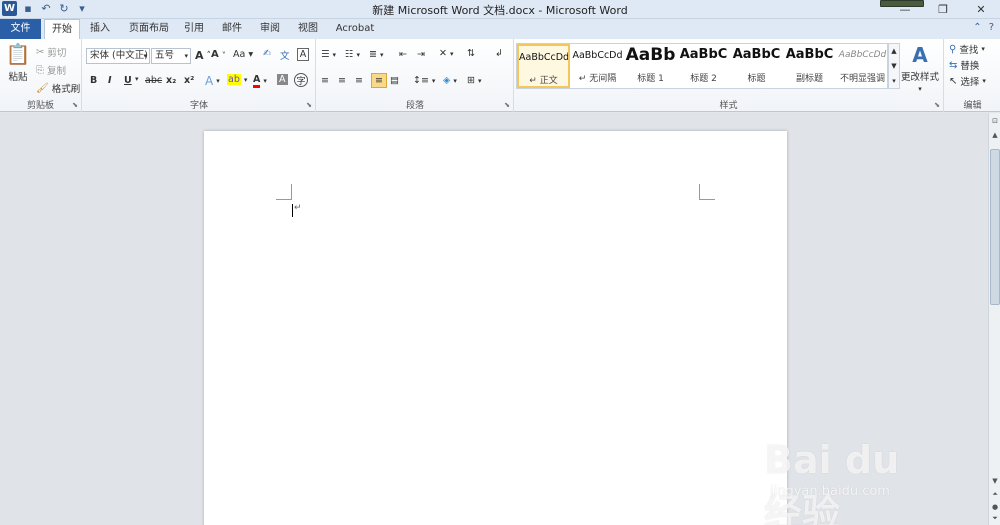  Describe the element at coordinates (994, 120) in the screenshot. I see `ruler-toggle-icon: ⊡` at that location.